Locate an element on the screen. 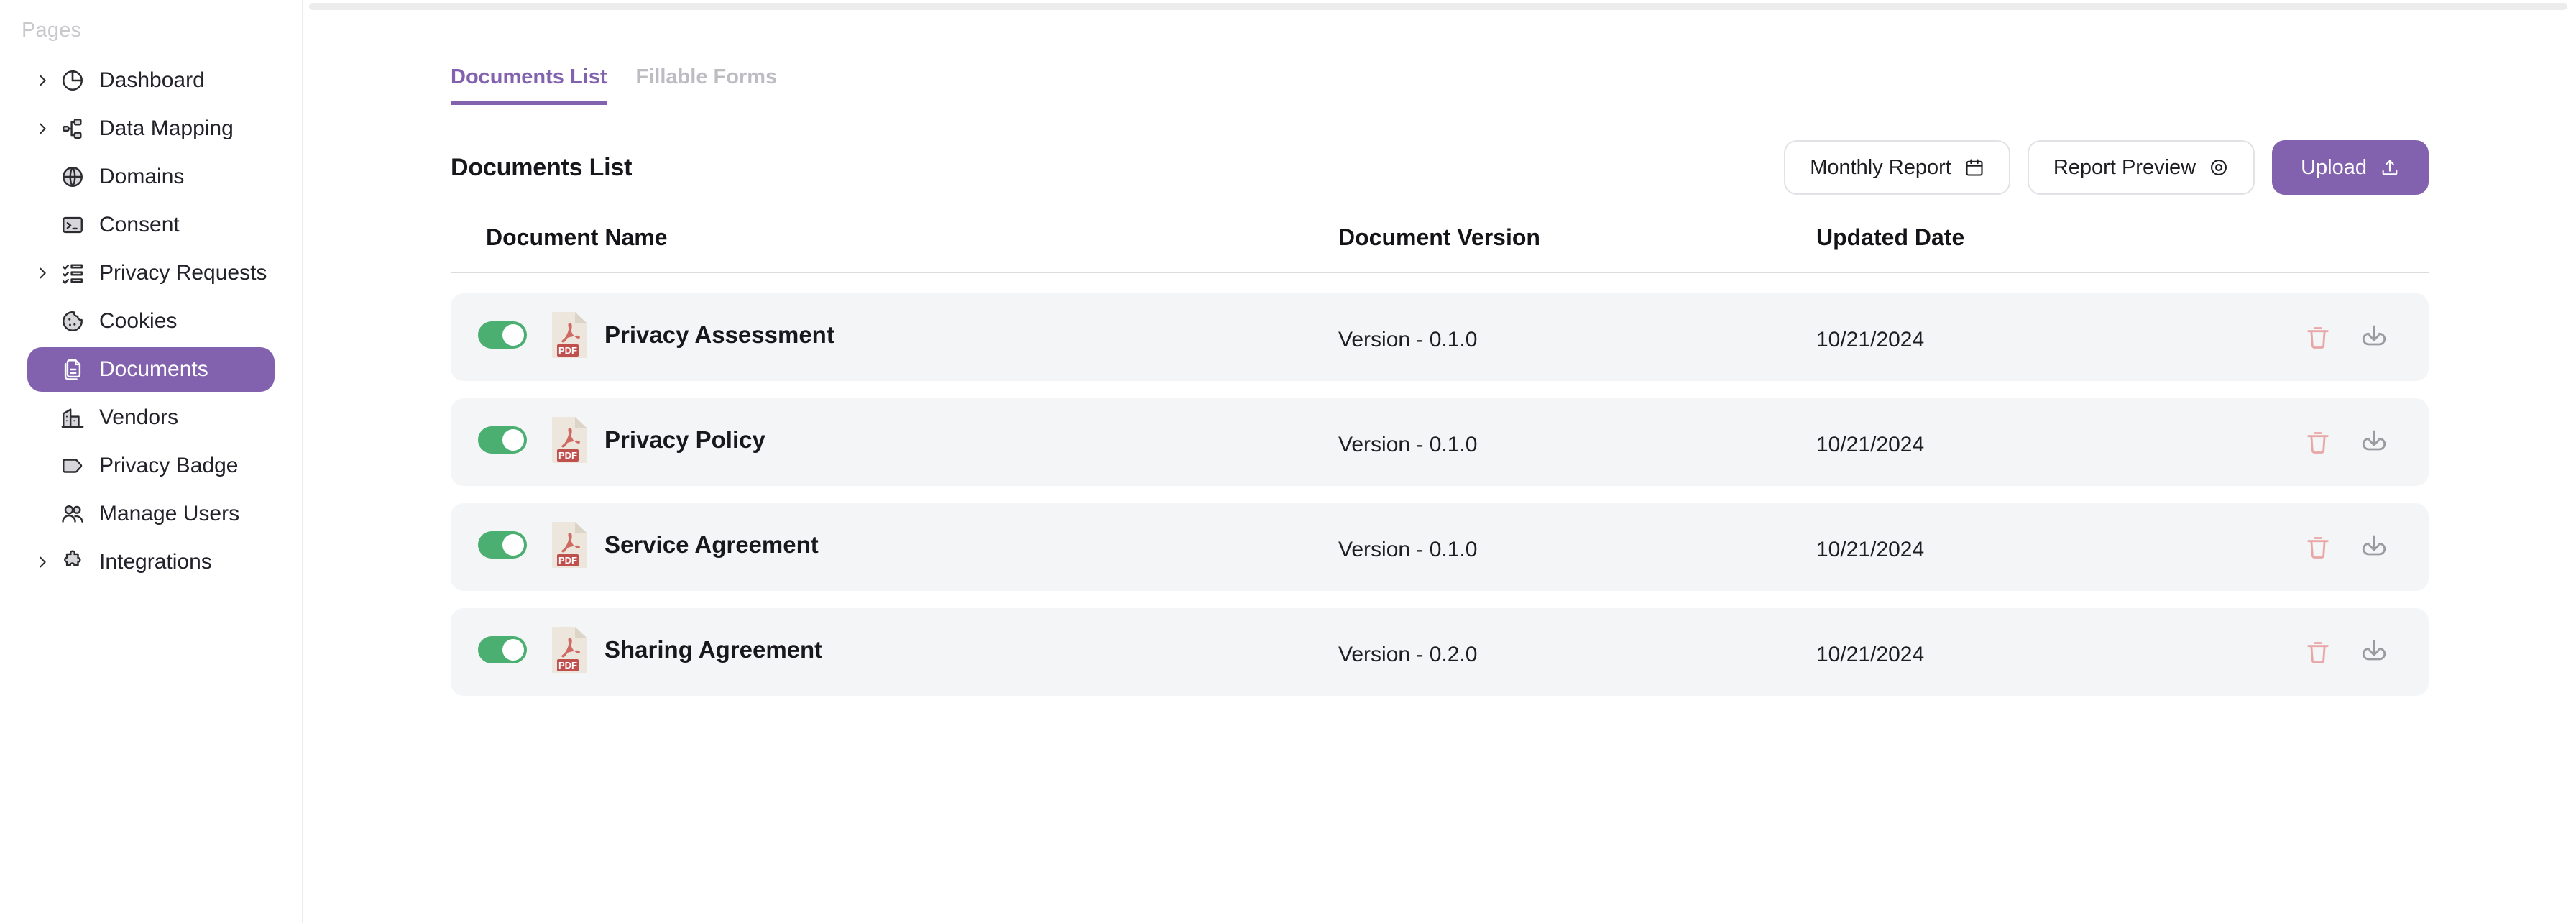 The height and width of the screenshot is (923, 2576). cookie-icon is located at coordinates (72, 321).